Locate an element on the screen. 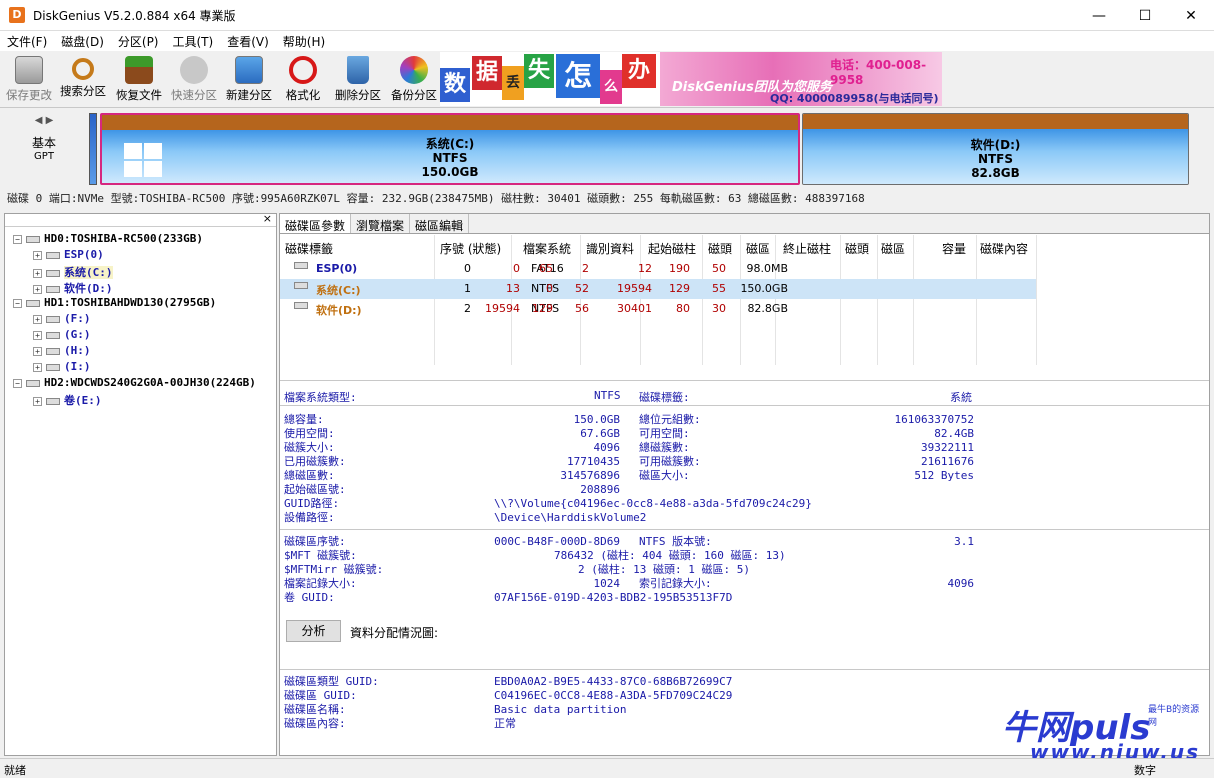 The width and height of the screenshot is (1214, 778). disk-type-label: ◀ ▶ 基本 GPT is located at coordinates (44, 138).